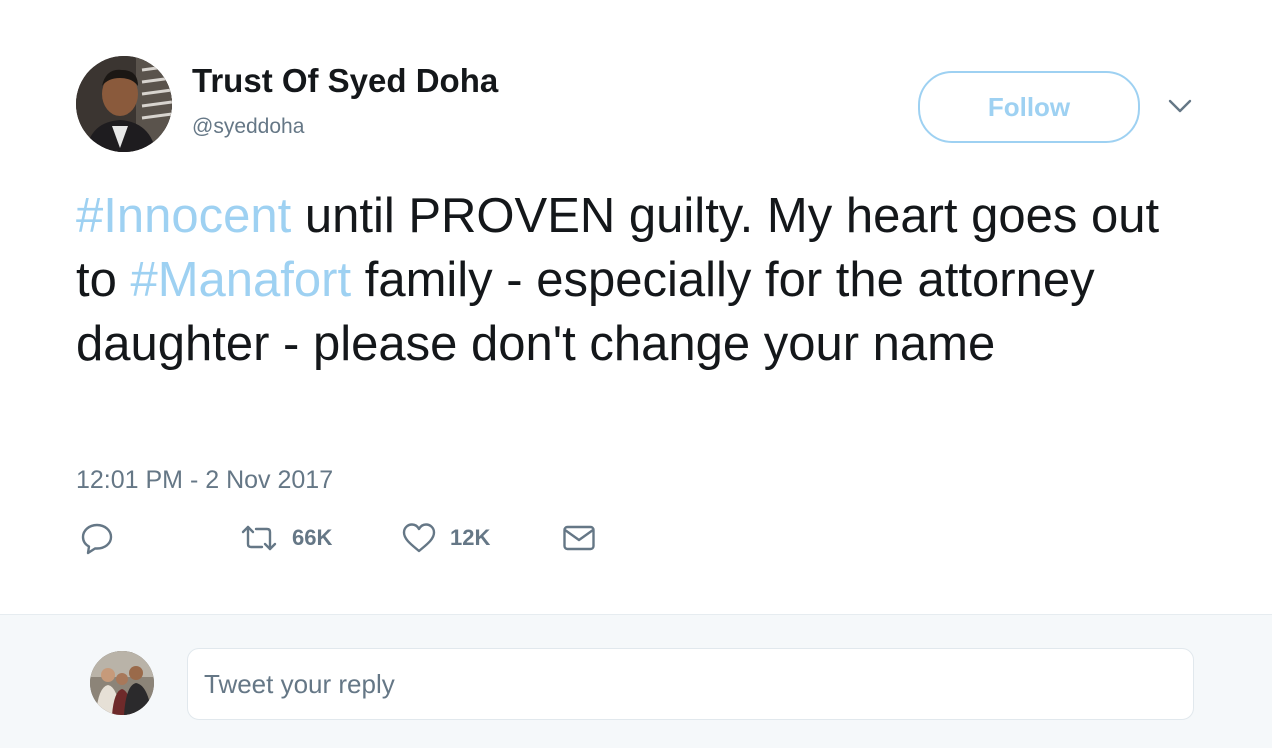 The width and height of the screenshot is (1272, 748). Describe the element at coordinates (286, 538) in the screenshot. I see `retweet-button: 66K` at that location.